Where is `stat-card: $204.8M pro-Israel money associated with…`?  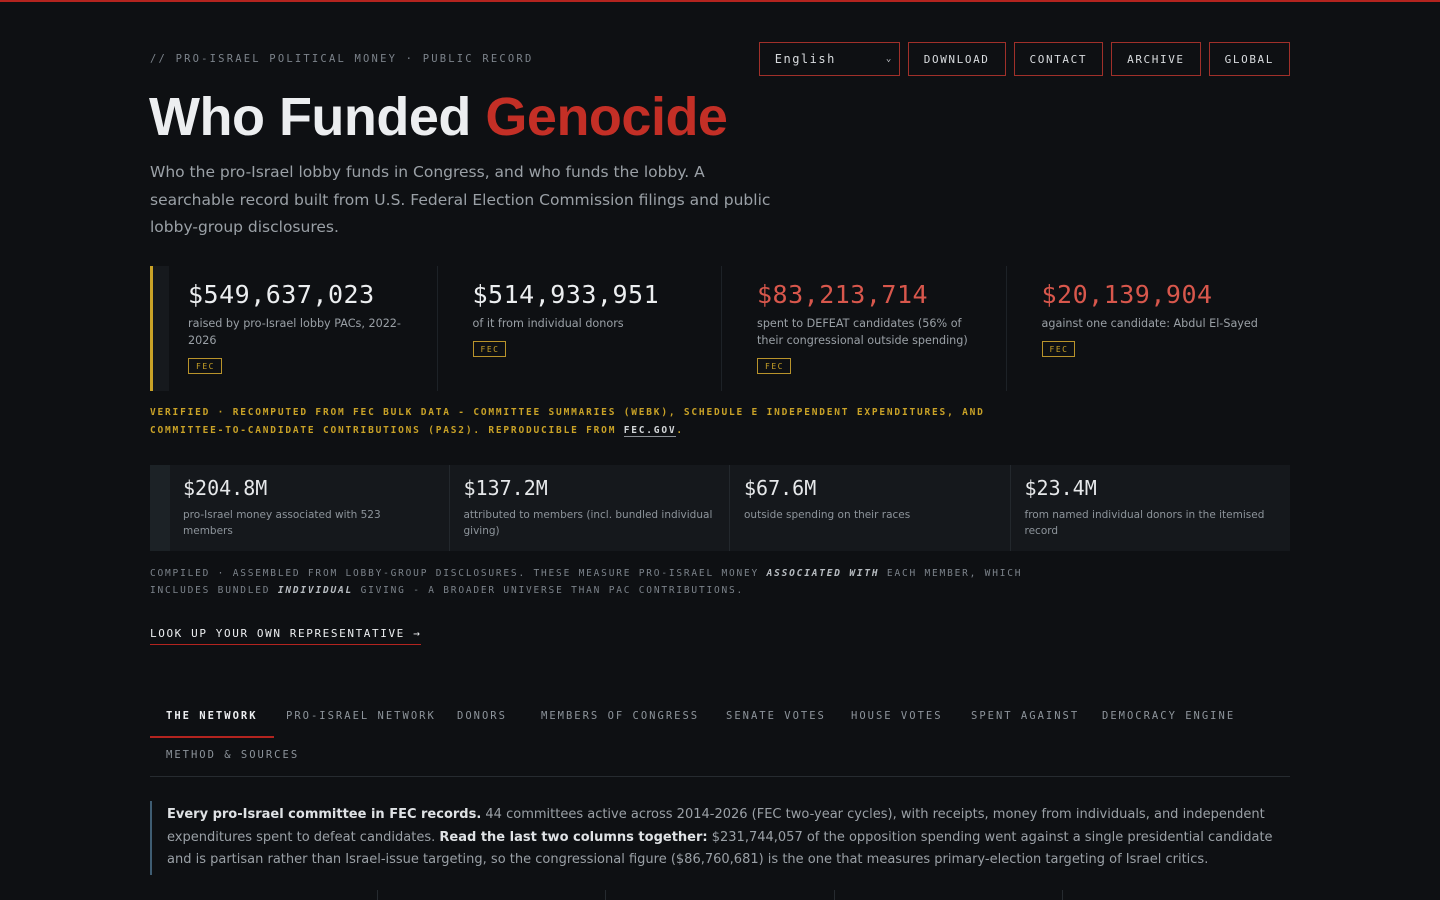
stat-card: $204.8M pro-Israel money associated with… is located at coordinates (310, 508).